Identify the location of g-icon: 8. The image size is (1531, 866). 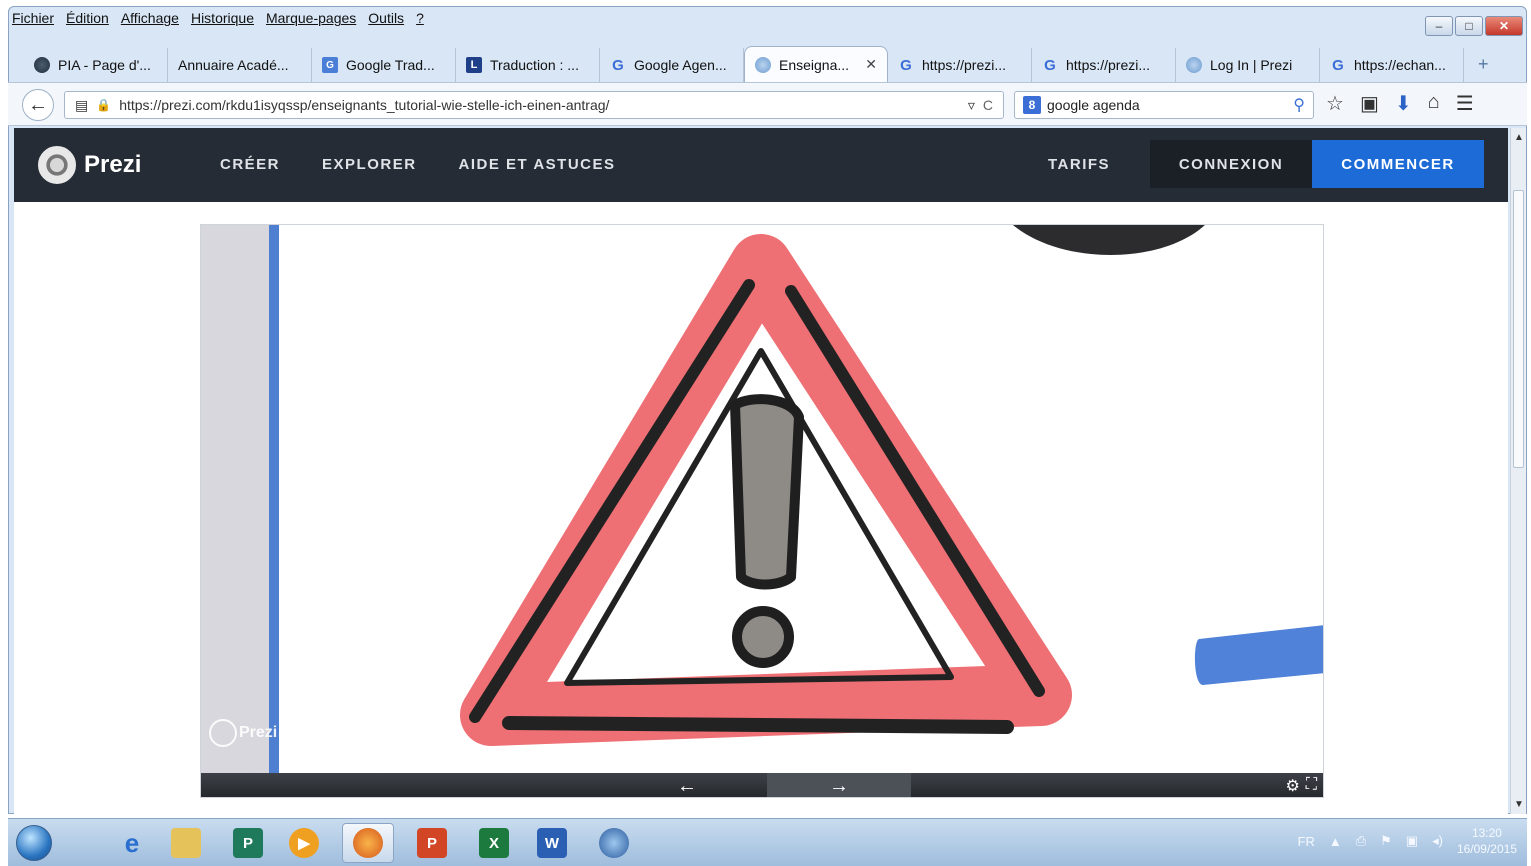
(1032, 105).